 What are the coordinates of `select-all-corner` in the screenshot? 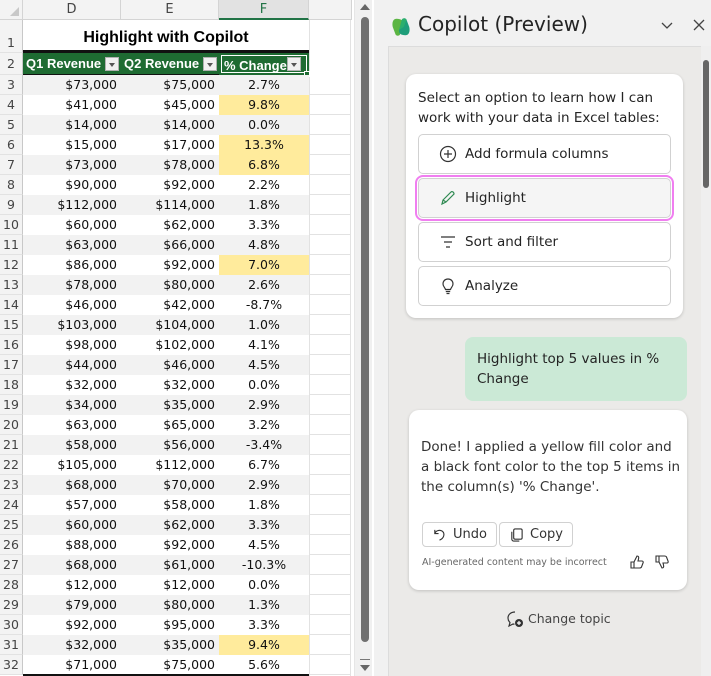 It's located at (11, 10).